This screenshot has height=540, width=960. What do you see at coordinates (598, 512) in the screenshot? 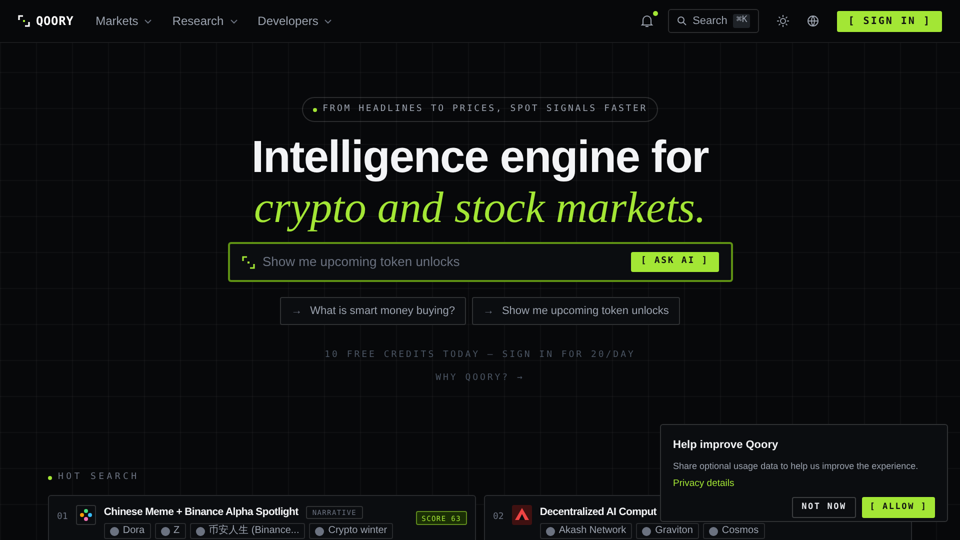
I see `topic-title: Decentralized AI Comput` at bounding box center [598, 512].